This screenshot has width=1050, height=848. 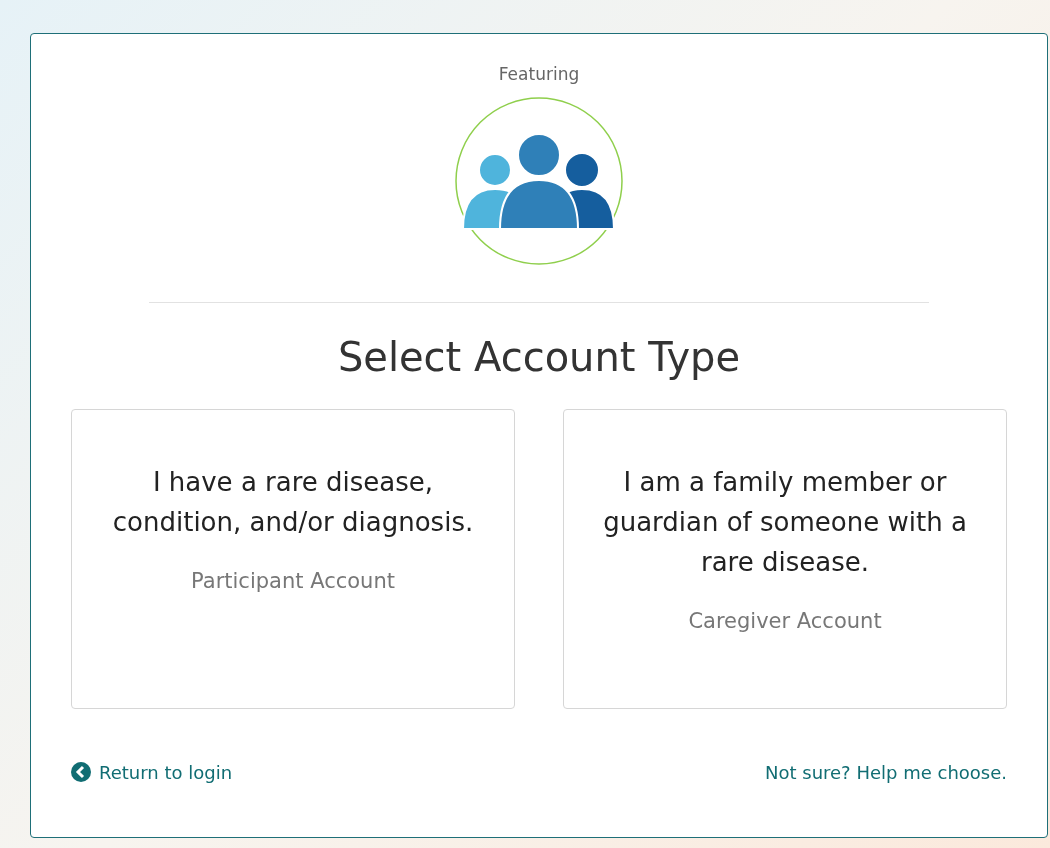 I want to click on help-me-choose-link: Not sure? Help me choose., so click(x=886, y=772).